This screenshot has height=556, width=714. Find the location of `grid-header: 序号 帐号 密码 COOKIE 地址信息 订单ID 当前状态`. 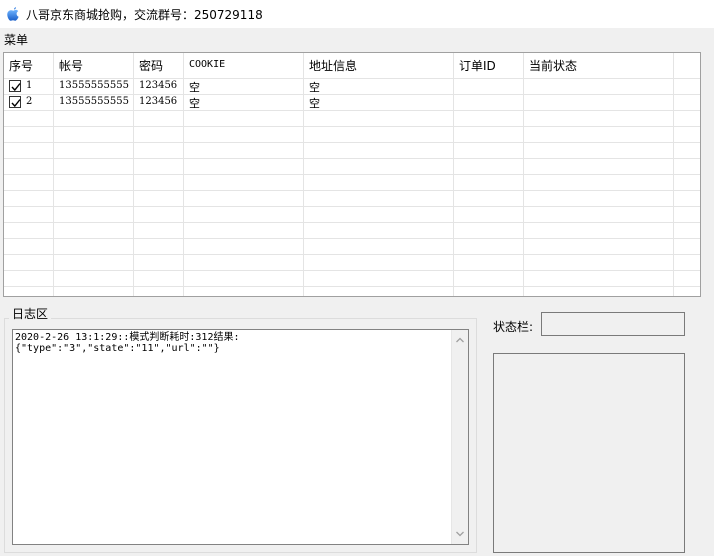

grid-header: 序号 帐号 密码 COOKIE 地址信息 订单ID 当前状态 is located at coordinates (352, 65).